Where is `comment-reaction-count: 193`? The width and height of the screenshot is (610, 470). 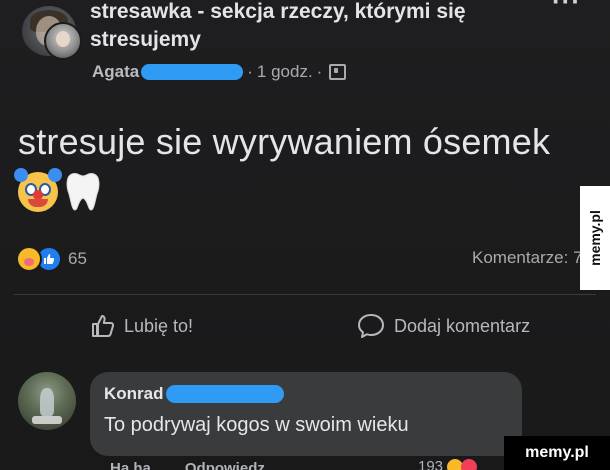 comment-reaction-count: 193 is located at coordinates (431, 464).